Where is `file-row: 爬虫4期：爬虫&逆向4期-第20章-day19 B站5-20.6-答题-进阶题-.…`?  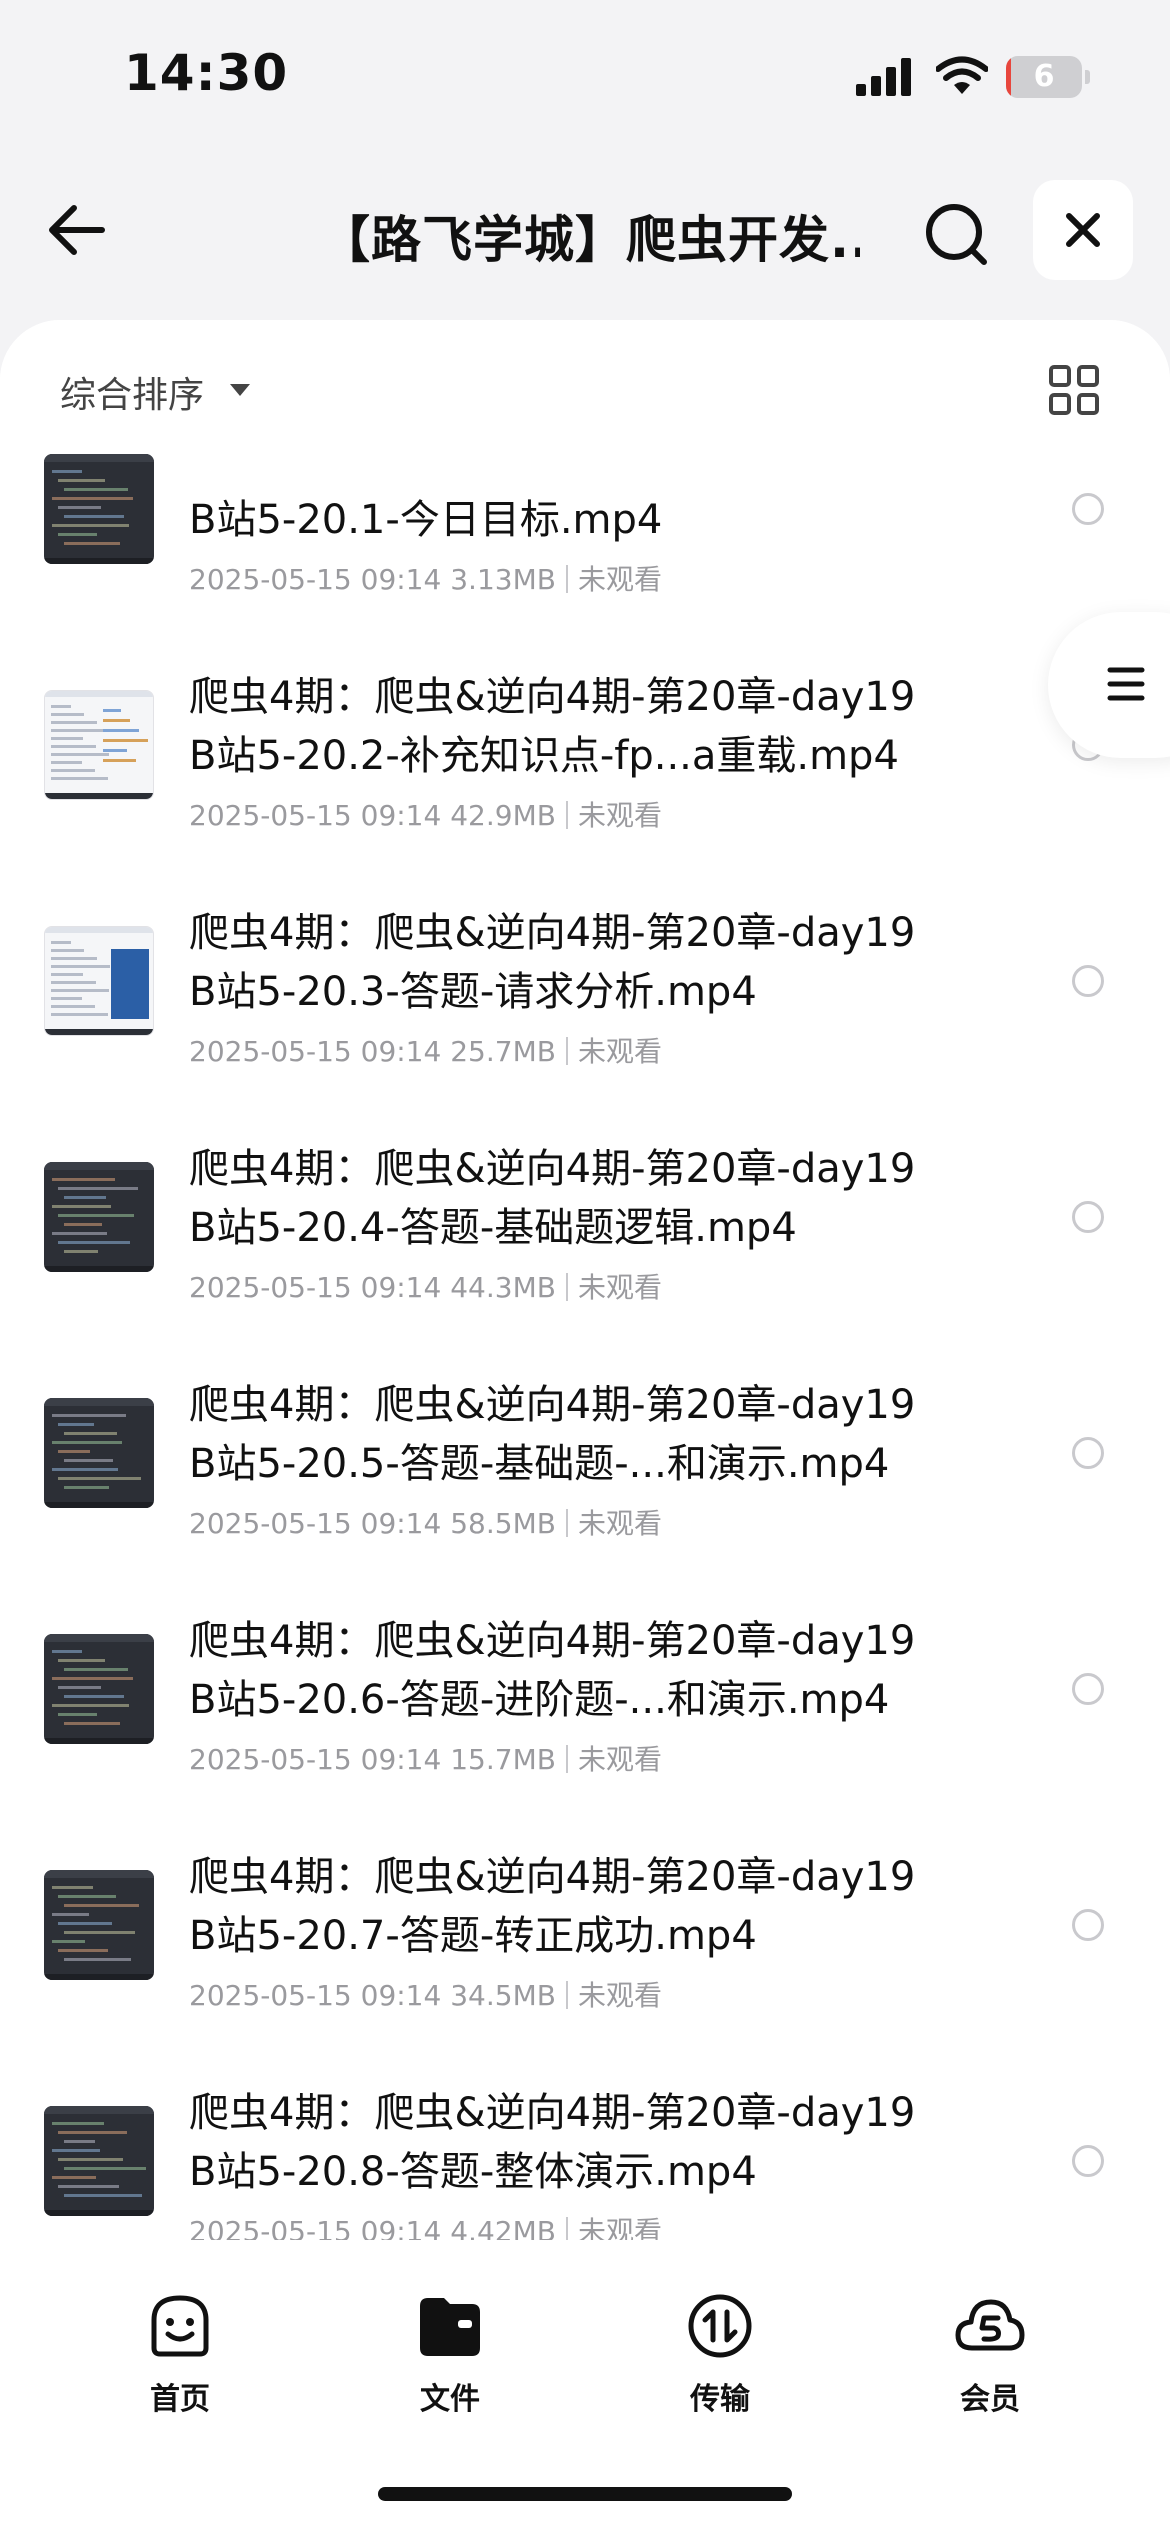 file-row: 爬虫4期：爬虫&逆向4期-第20章-day19 B站5-20.6-答题-进阶题-.… is located at coordinates (585, 1688).